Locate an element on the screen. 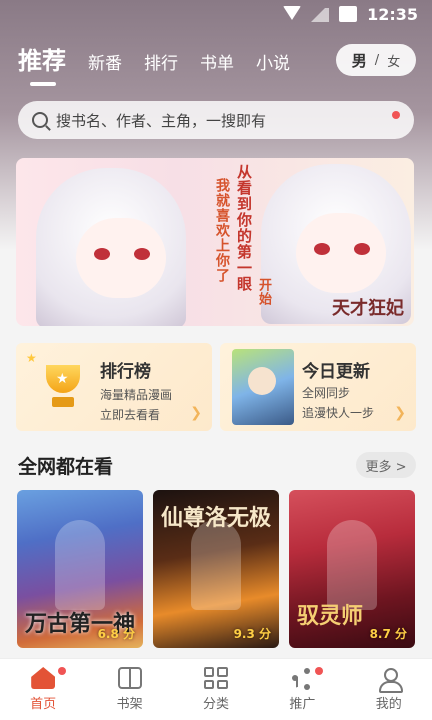 The image size is (432, 720). nav-home-label: 首页 is located at coordinates (43, 704).